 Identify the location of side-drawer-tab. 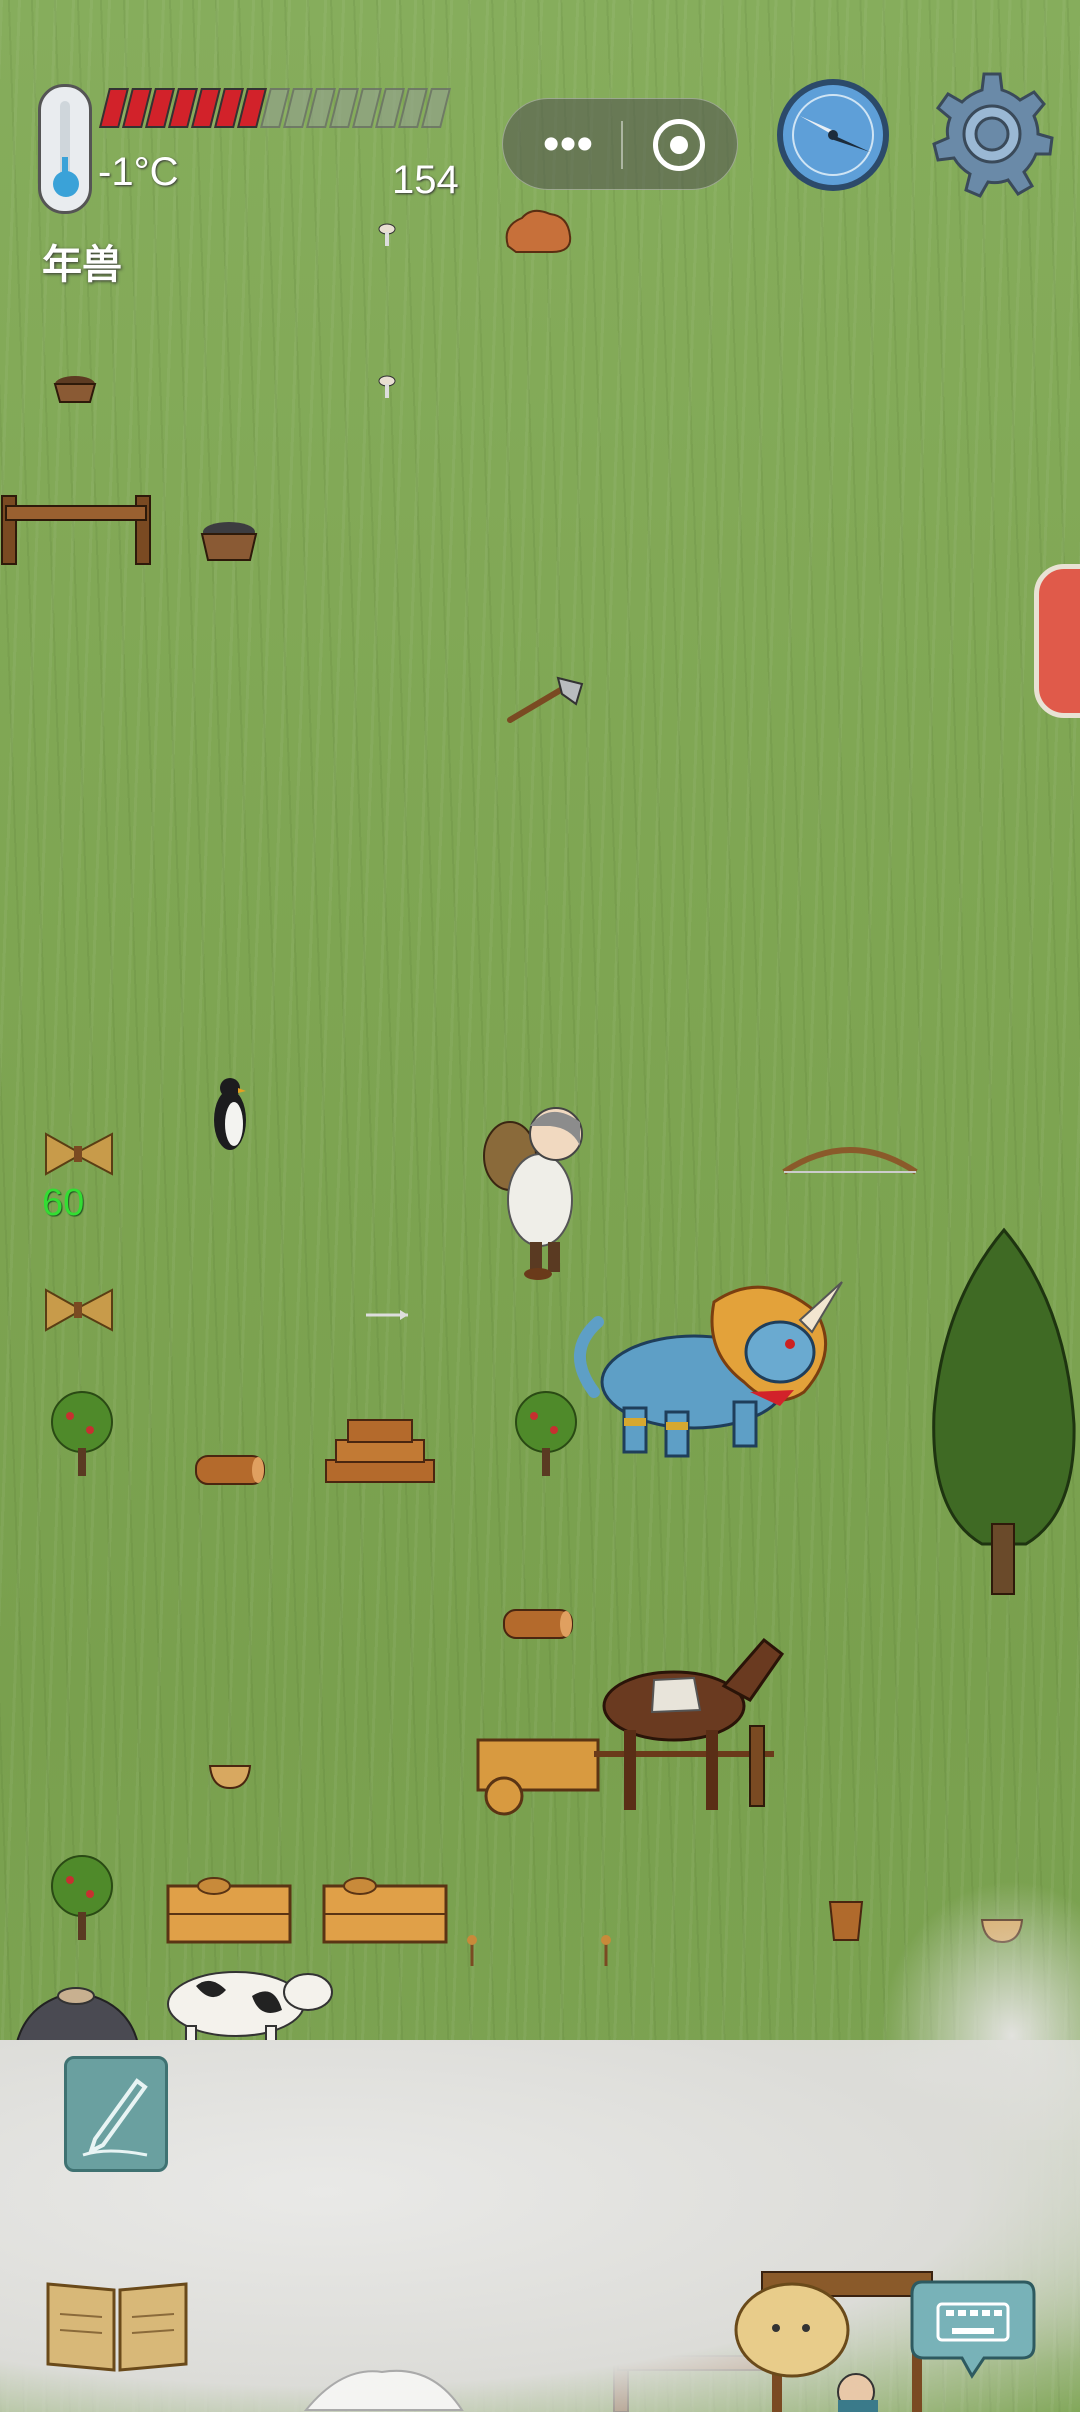
(1057, 641).